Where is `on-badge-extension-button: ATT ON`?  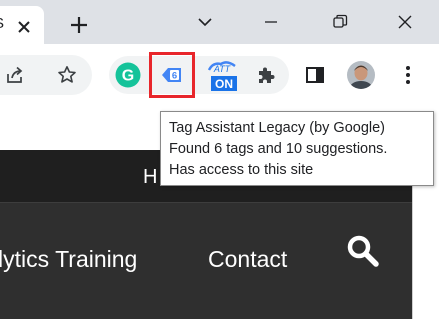 on-badge-extension-button: ATT ON is located at coordinates (223, 76).